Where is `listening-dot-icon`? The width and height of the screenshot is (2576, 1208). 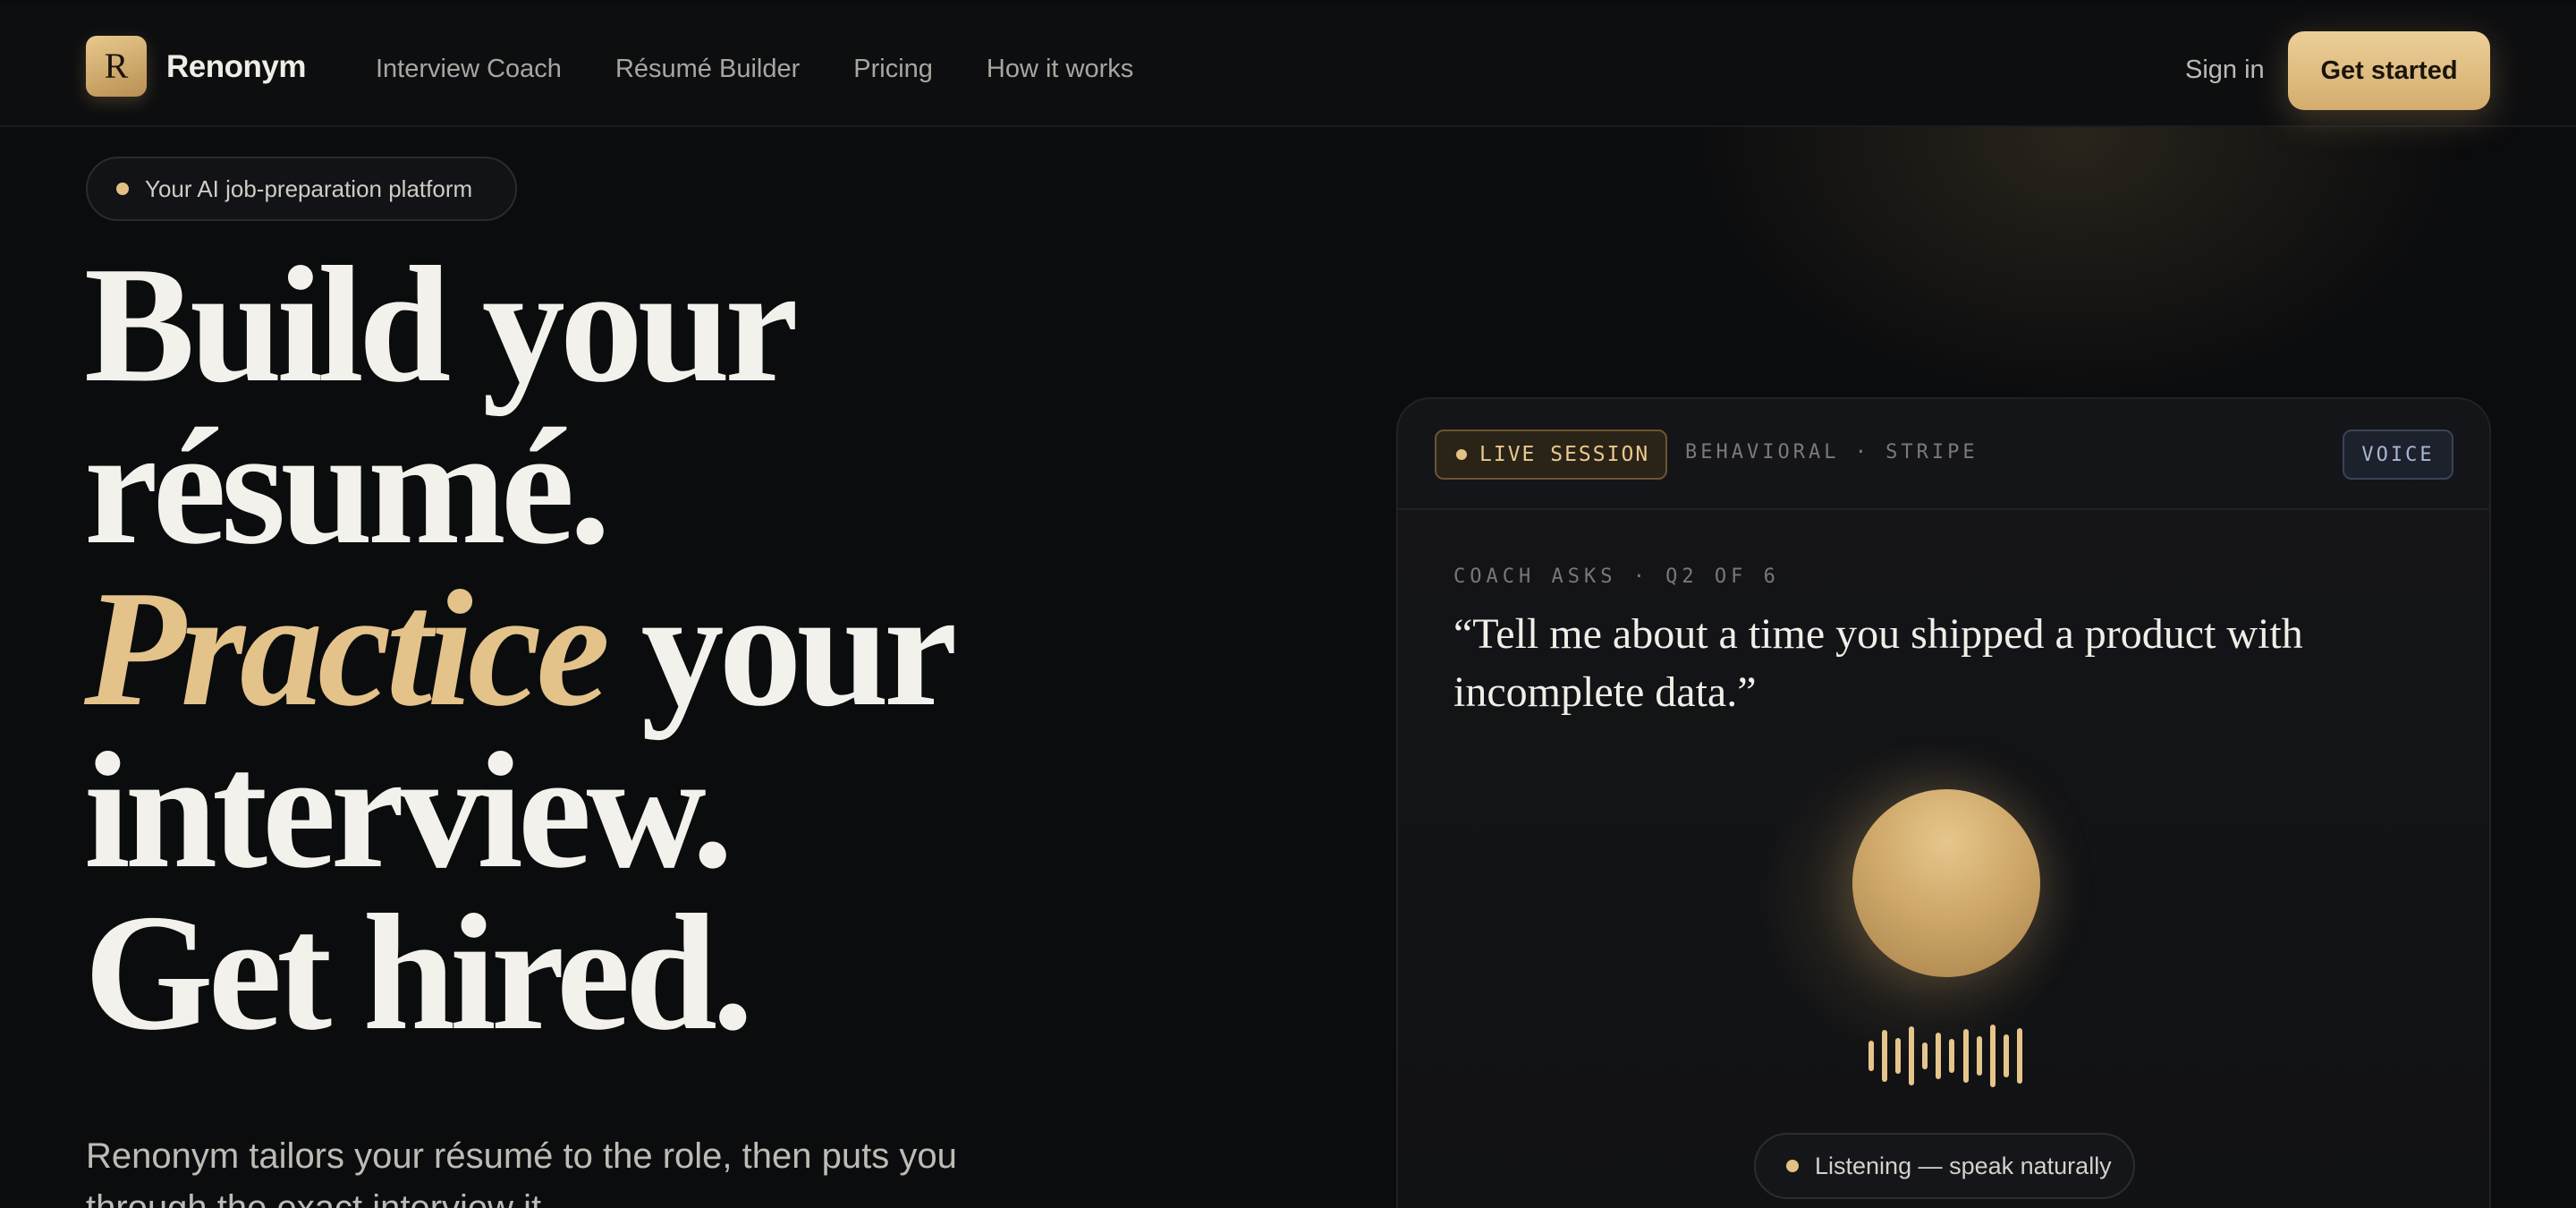
listening-dot-icon is located at coordinates (1792, 1166).